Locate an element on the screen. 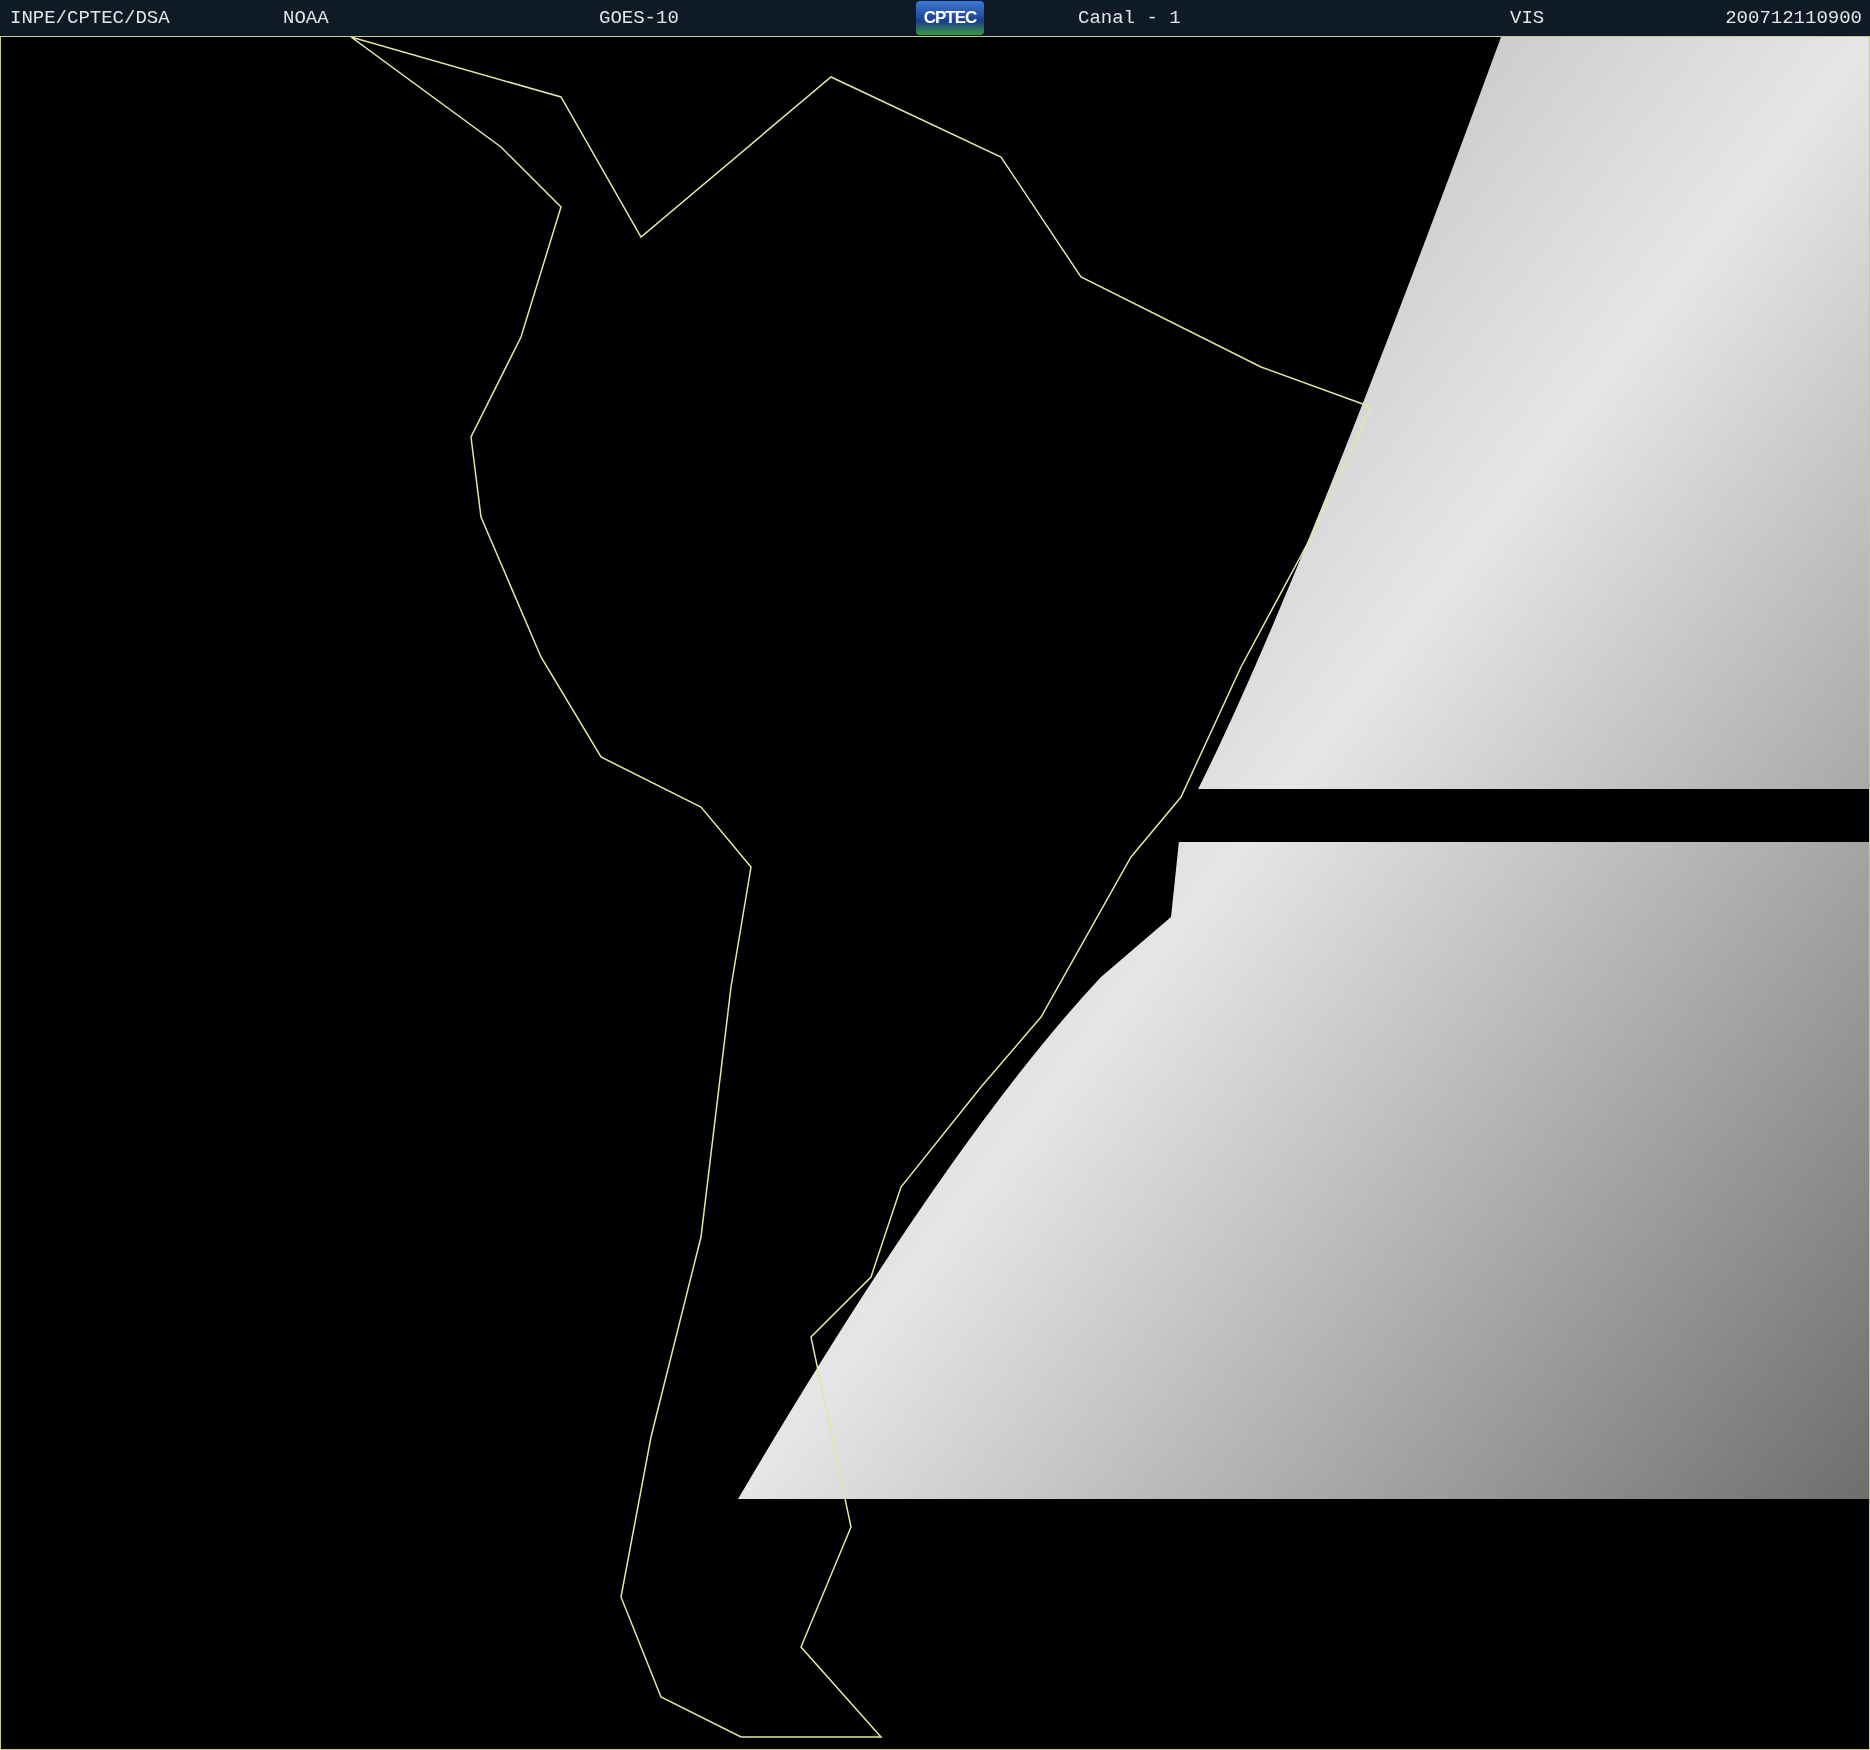 The image size is (1870, 1750). header-label: GOES-10 is located at coordinates (639, 18).